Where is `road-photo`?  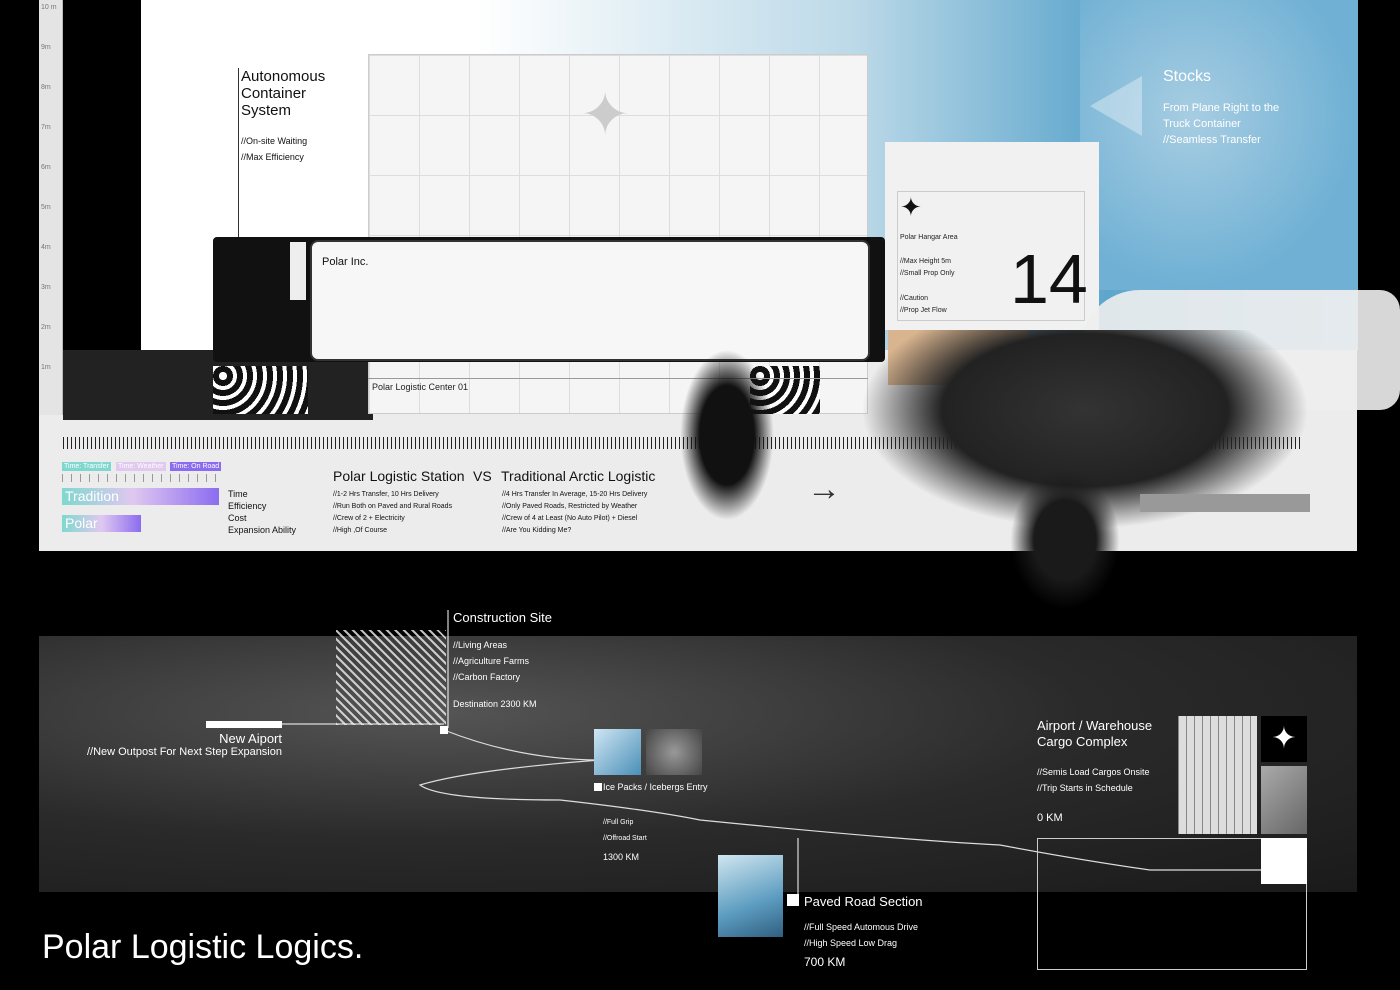 road-photo is located at coordinates (750, 896).